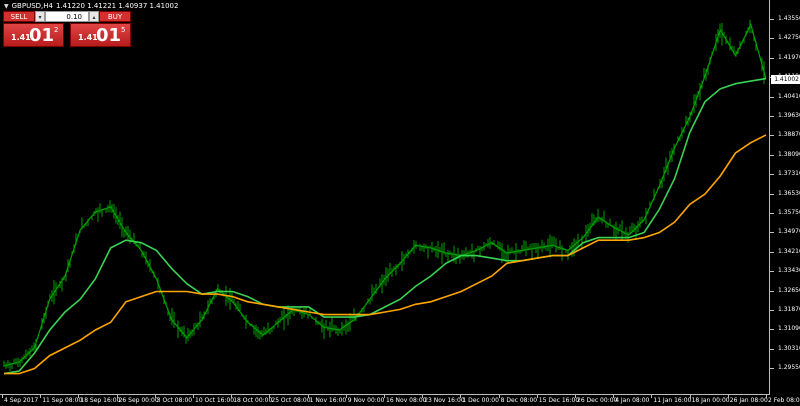  Describe the element at coordinates (789, 38) in the screenshot. I see `price-label: 1.42750` at that location.